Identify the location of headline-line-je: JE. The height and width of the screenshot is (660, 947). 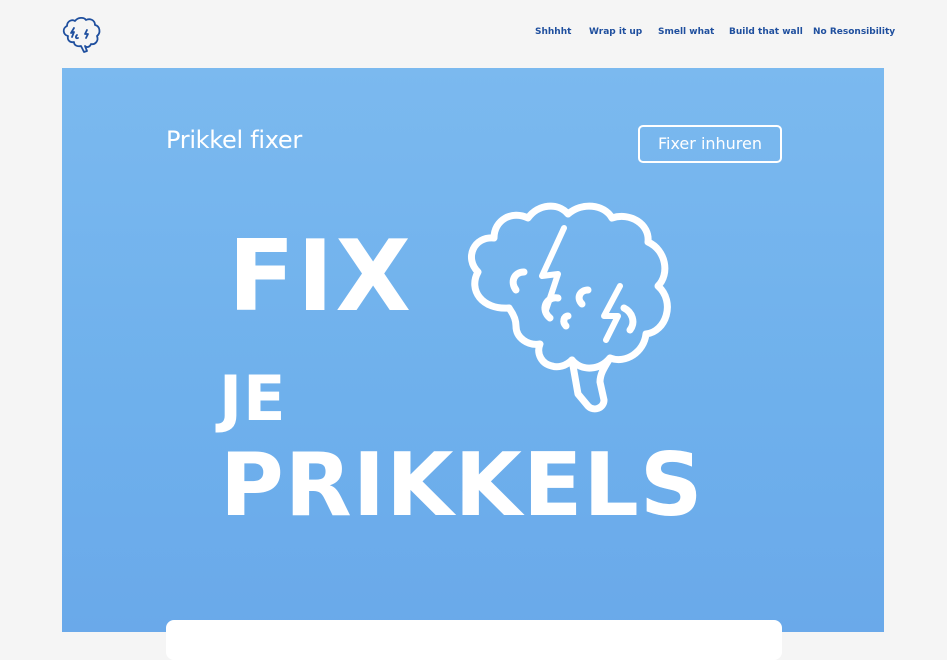
(253, 398).